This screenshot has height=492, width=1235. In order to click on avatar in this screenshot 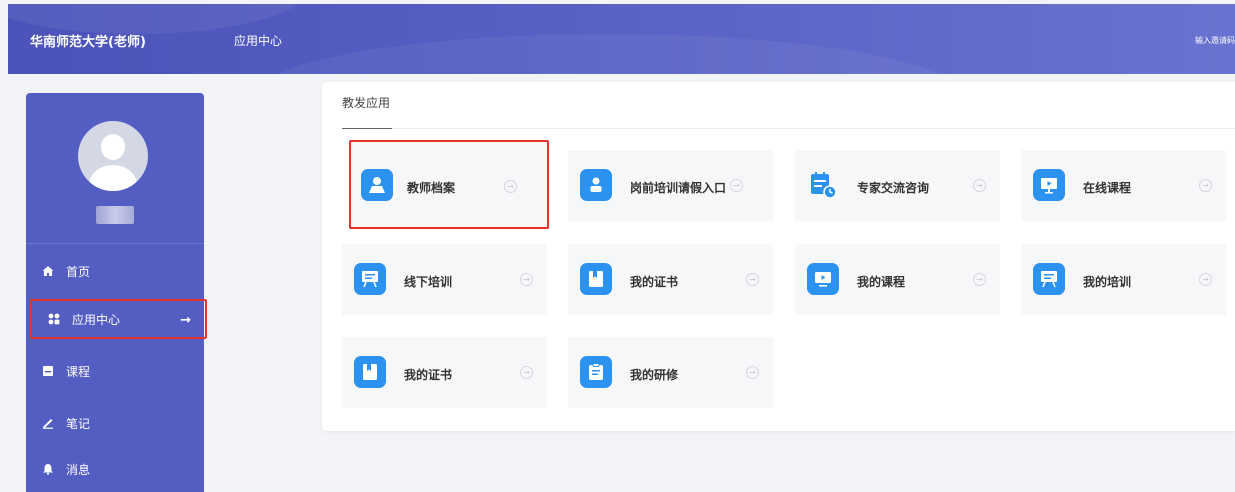, I will do `click(113, 156)`.